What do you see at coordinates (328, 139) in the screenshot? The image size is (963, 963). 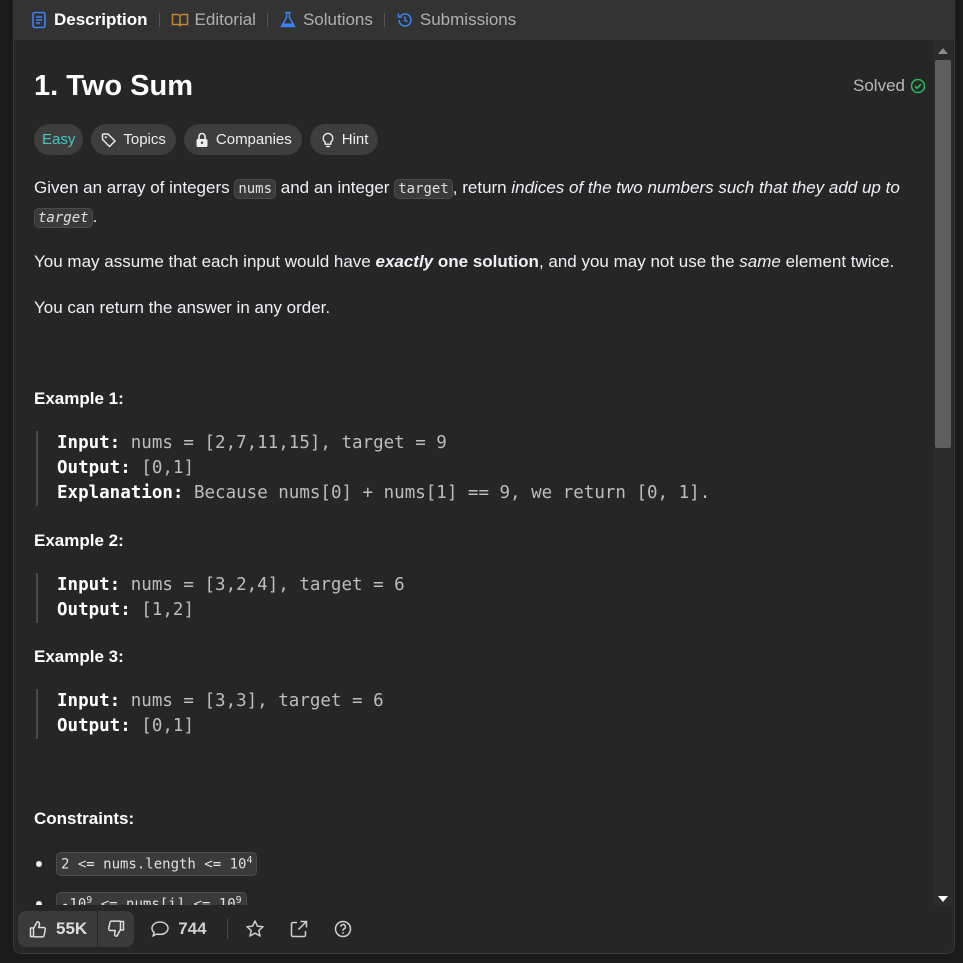 I see `lightbulb-icon` at bounding box center [328, 139].